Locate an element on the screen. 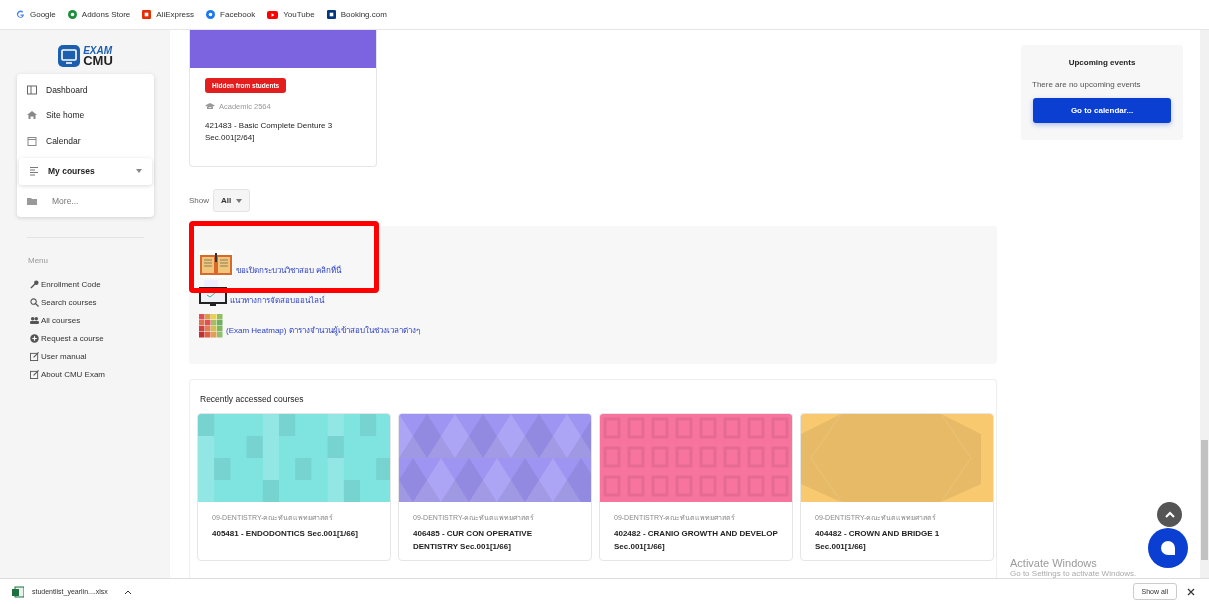 This screenshot has height=604, width=1209. scrollbar-thumb is located at coordinates (1204, 500).